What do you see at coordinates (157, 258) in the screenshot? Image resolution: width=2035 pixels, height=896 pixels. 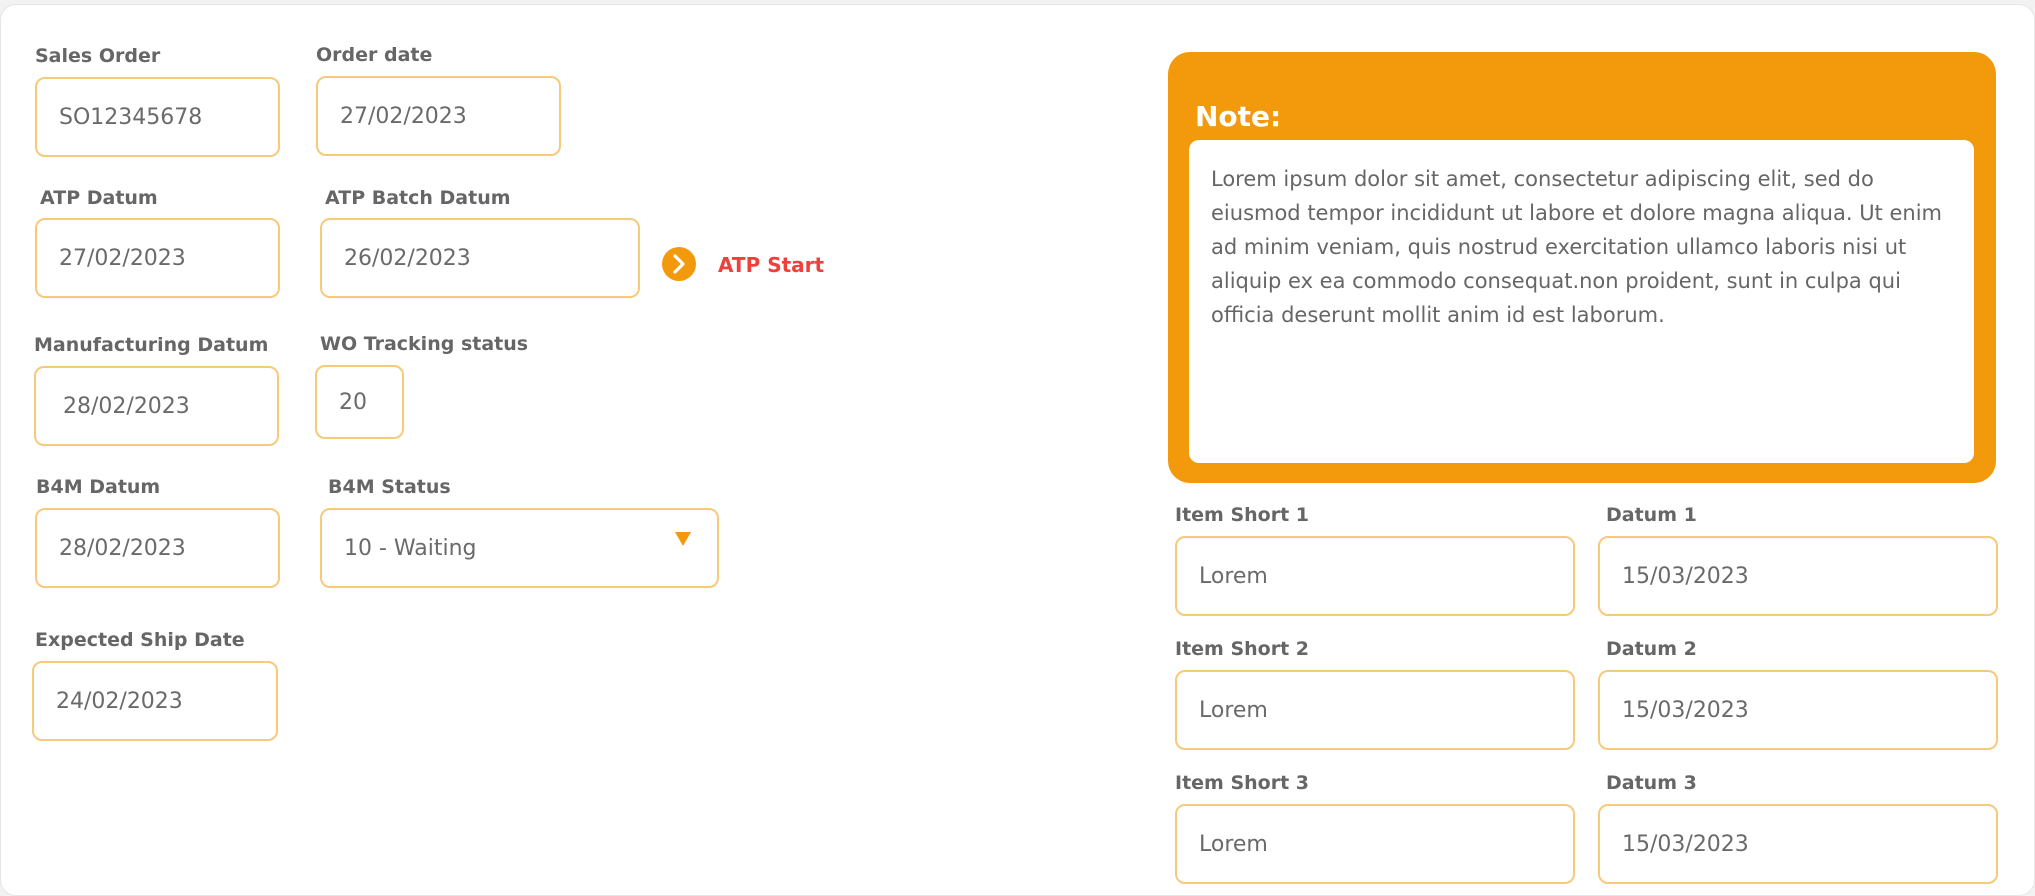 I see `atp-datum-field: 27/02/2023` at bounding box center [157, 258].